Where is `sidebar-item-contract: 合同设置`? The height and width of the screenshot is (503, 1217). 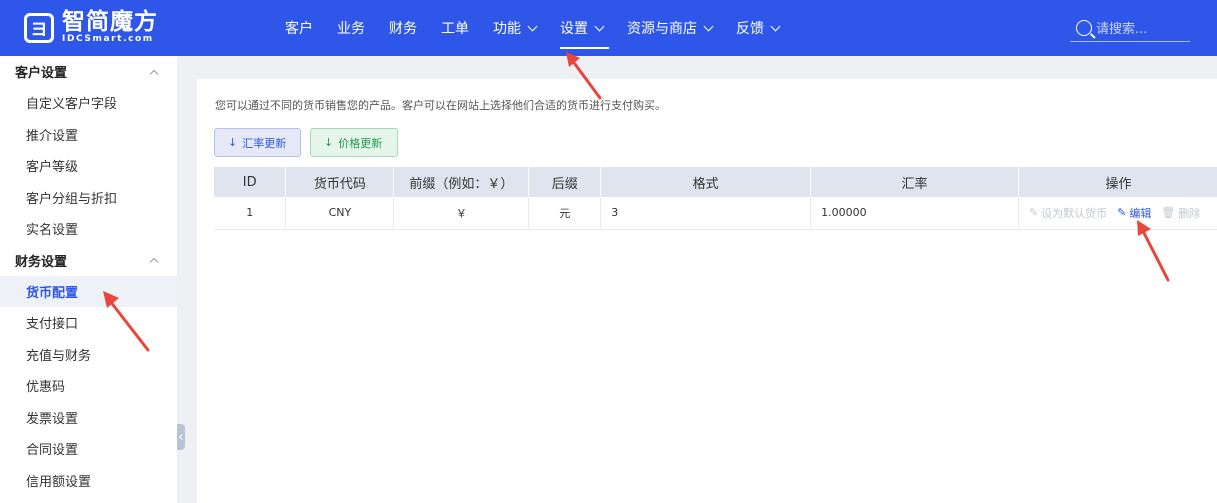 sidebar-item-contract: 合同设置 is located at coordinates (88, 449).